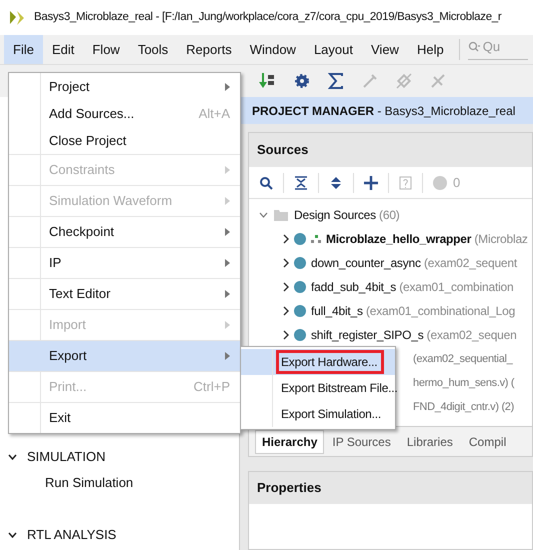 This screenshot has height=550, width=533. What do you see at coordinates (336, 81) in the screenshot?
I see `sigma-icon` at bounding box center [336, 81].